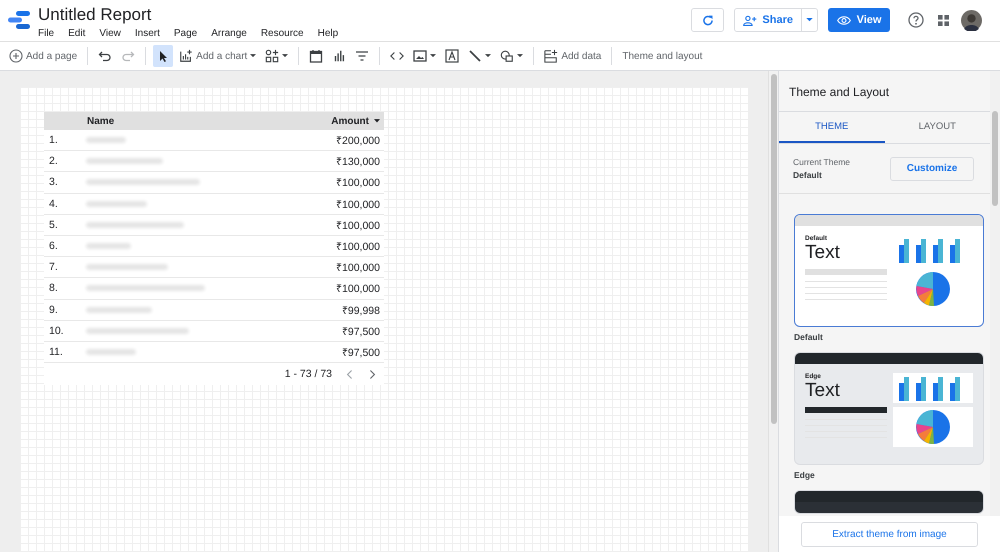 This screenshot has width=1000, height=552. I want to click on pagination-text: 1 - 73 / 73, so click(308, 374).